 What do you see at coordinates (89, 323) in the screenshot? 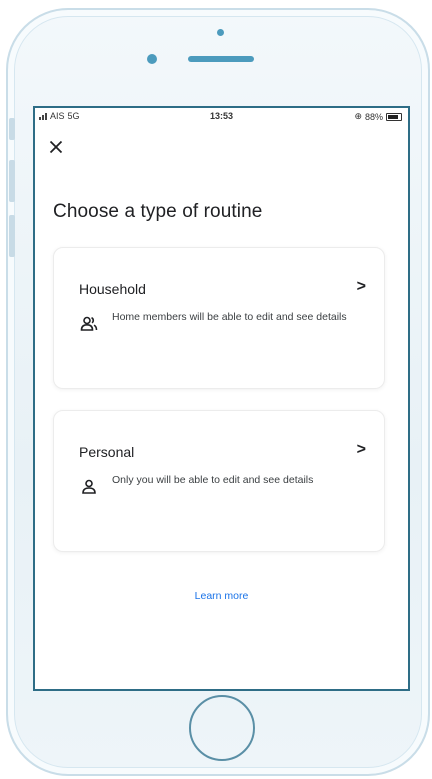
I see `people-icon` at bounding box center [89, 323].